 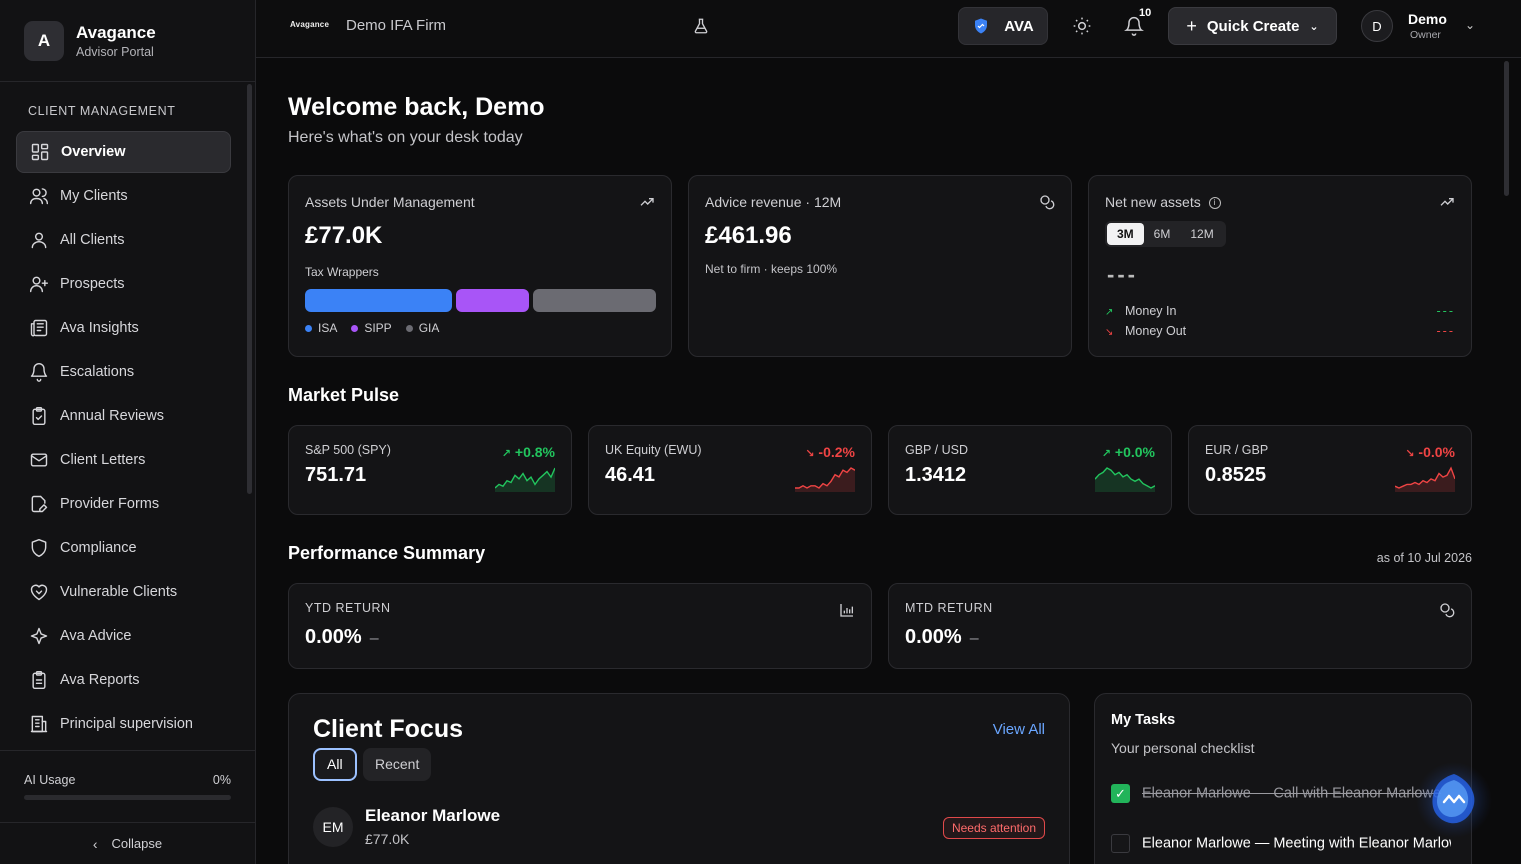 What do you see at coordinates (1030, 470) in the screenshot?
I see `ticker-card: GBP / USD 1.3412 ↗ +0.0%` at bounding box center [1030, 470].